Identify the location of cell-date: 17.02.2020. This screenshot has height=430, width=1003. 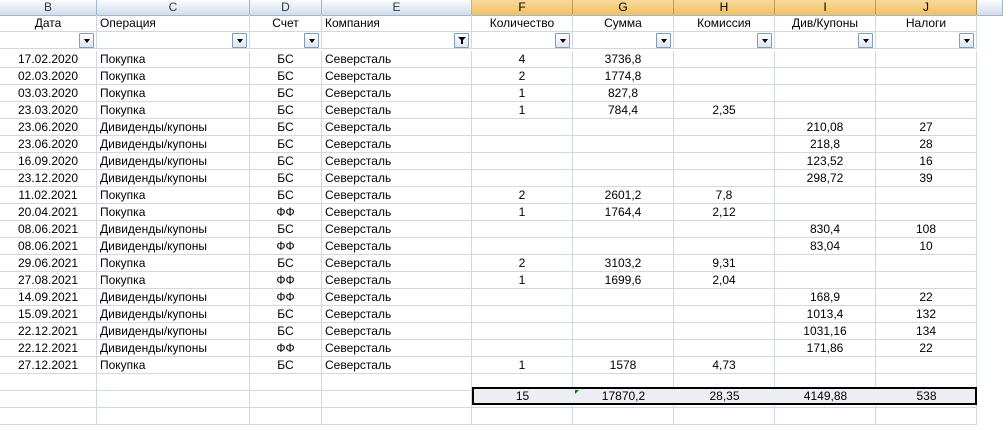
(48, 59).